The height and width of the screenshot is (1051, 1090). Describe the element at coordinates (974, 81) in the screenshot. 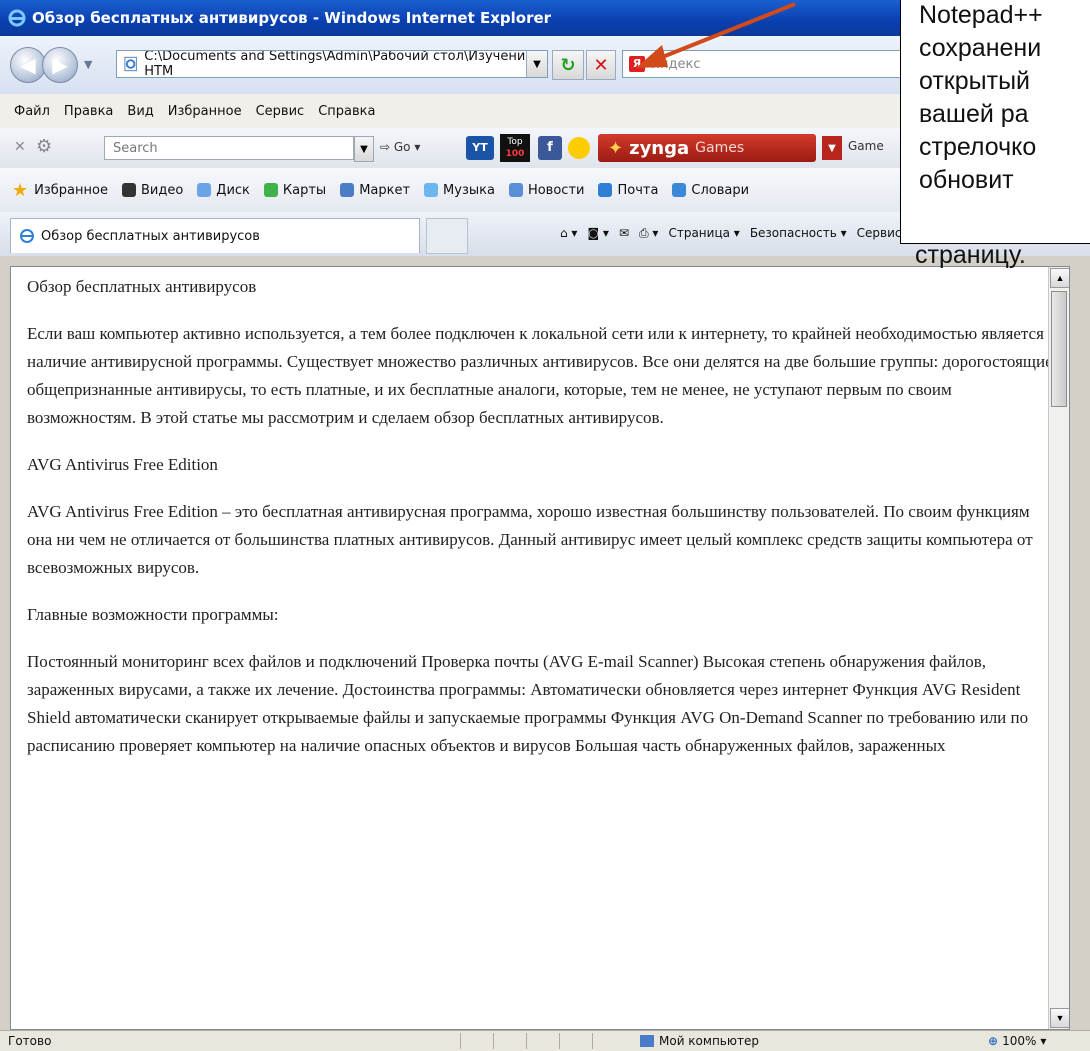

I see `annotation-line: открытый` at that location.